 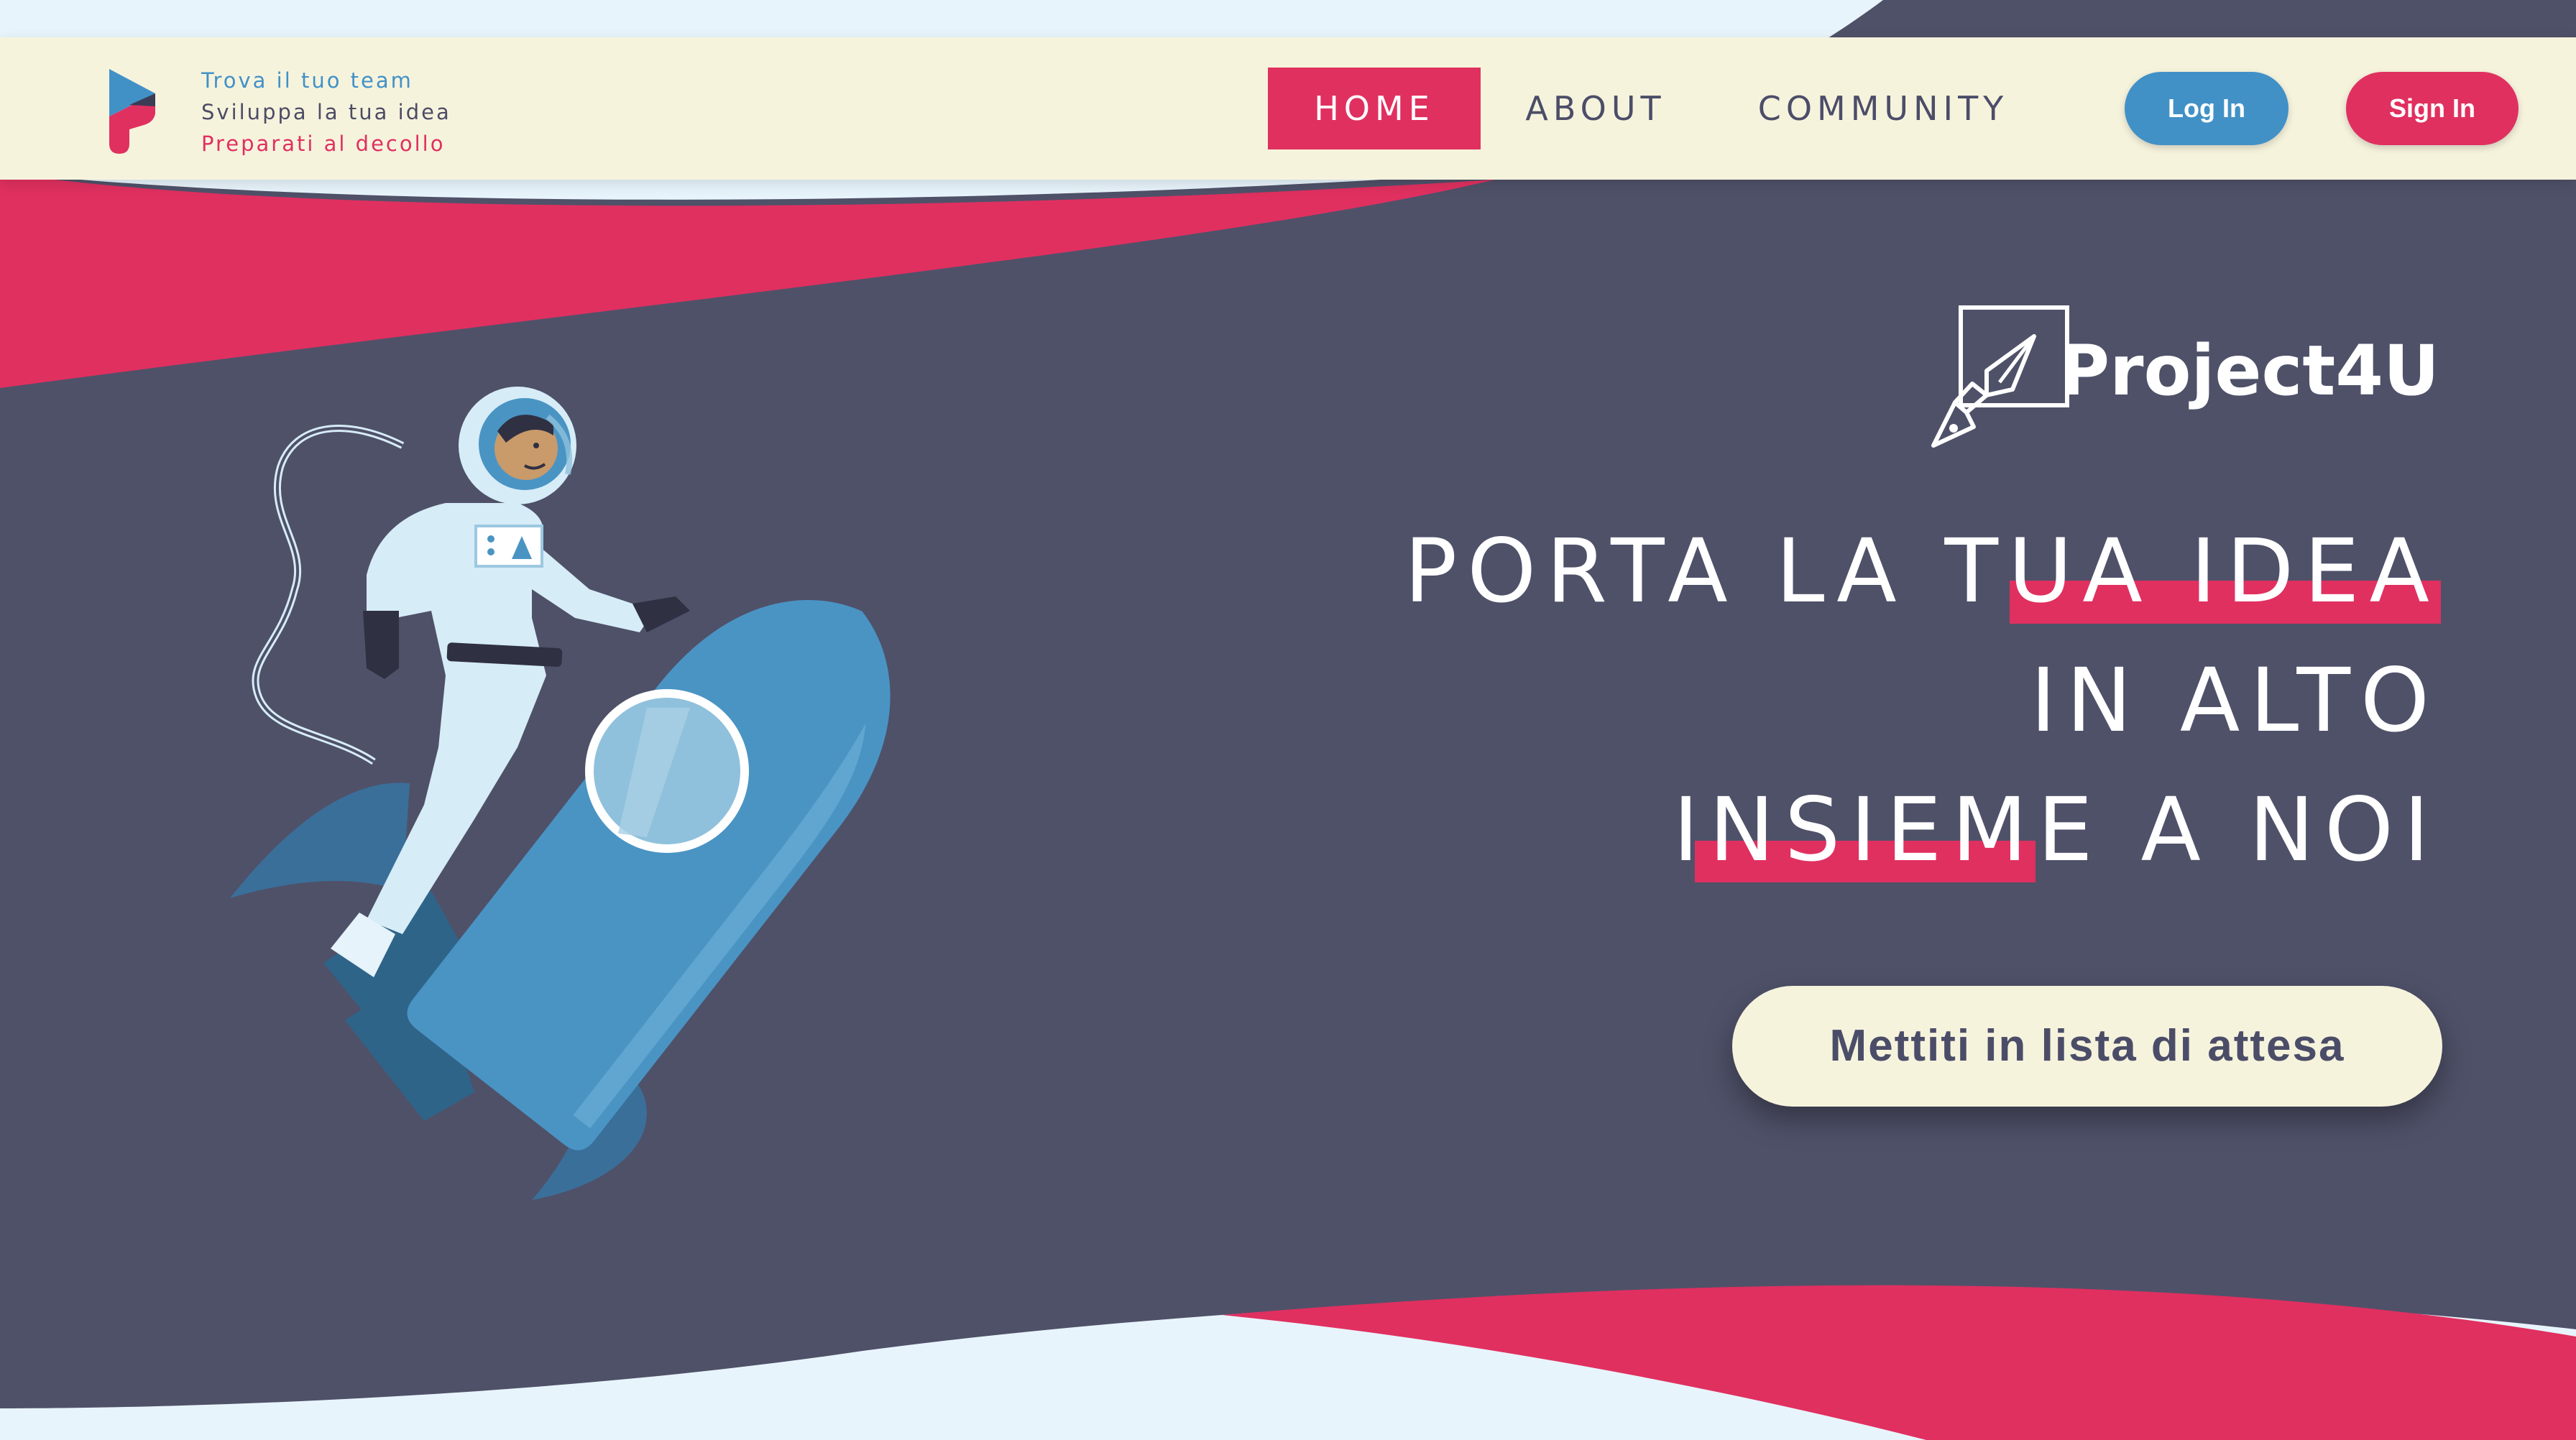 What do you see at coordinates (560, 793) in the screenshot?
I see `astronaut-rocket-illustration` at bounding box center [560, 793].